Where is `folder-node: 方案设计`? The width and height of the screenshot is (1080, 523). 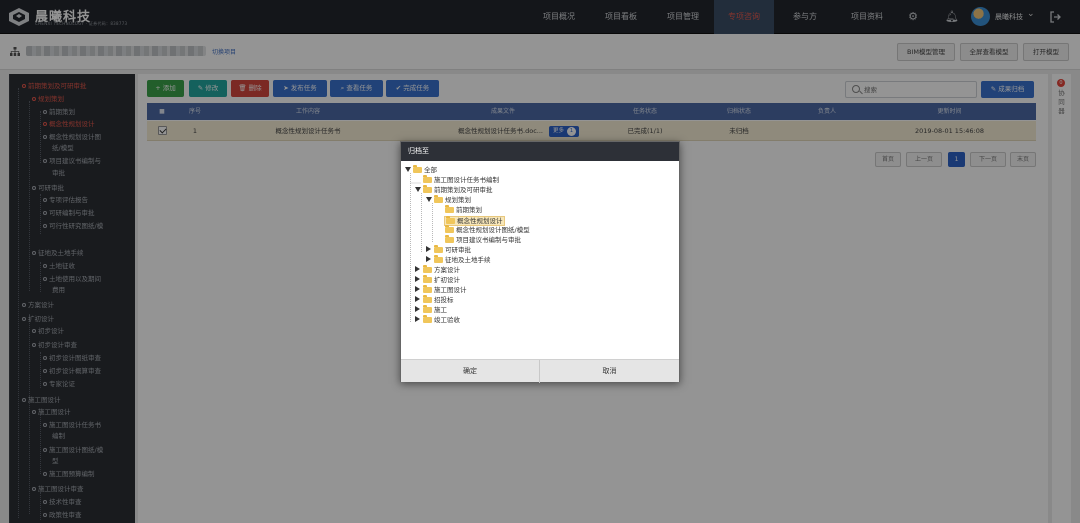 folder-node: 方案设计 is located at coordinates (437, 270).